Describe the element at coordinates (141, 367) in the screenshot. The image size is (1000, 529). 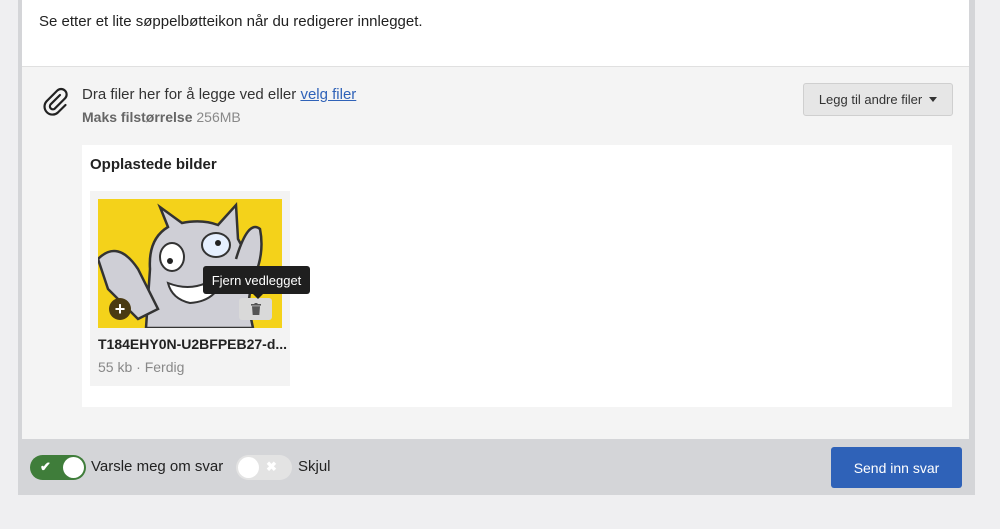
I see `file-meta: 55 kb · Ferdig` at that location.